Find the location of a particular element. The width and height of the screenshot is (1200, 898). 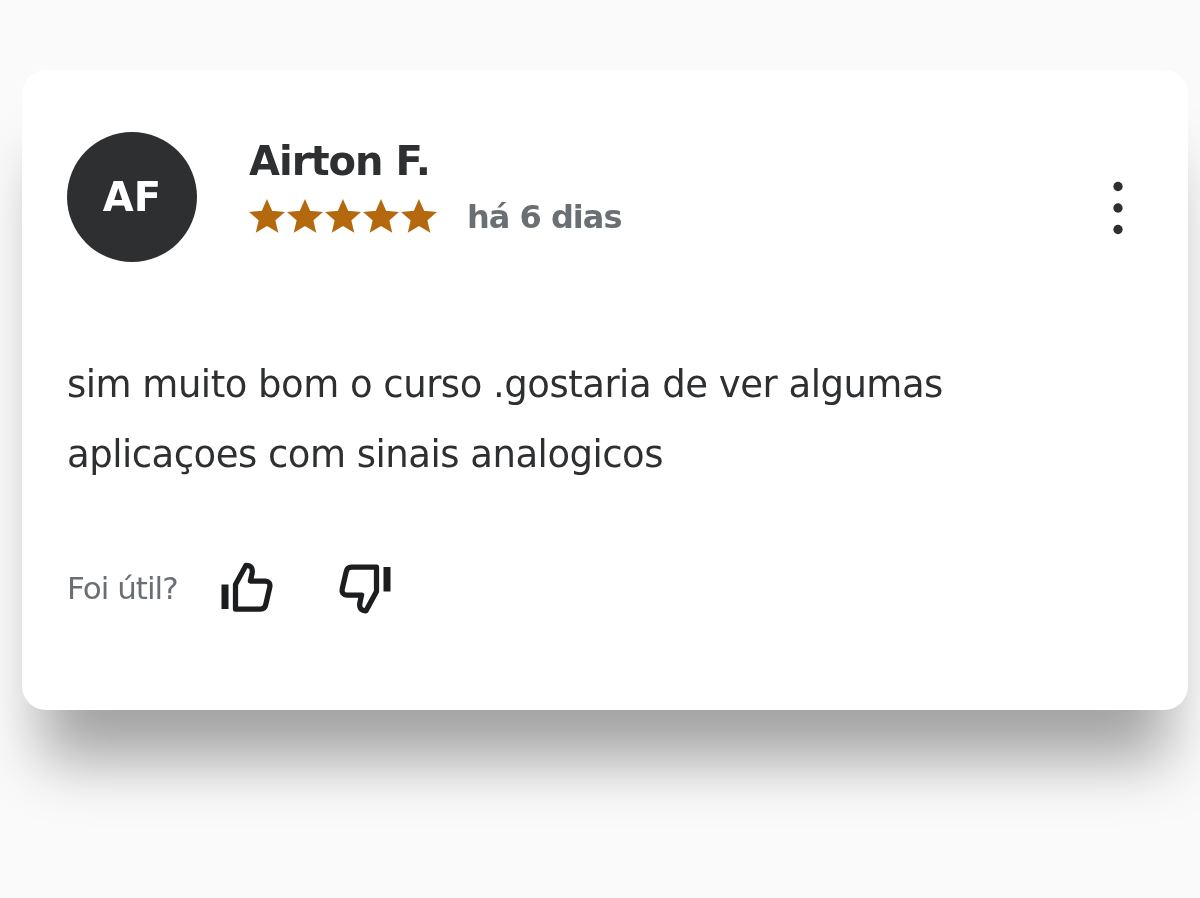

helpful-label: Foi útil? is located at coordinates (122, 588).